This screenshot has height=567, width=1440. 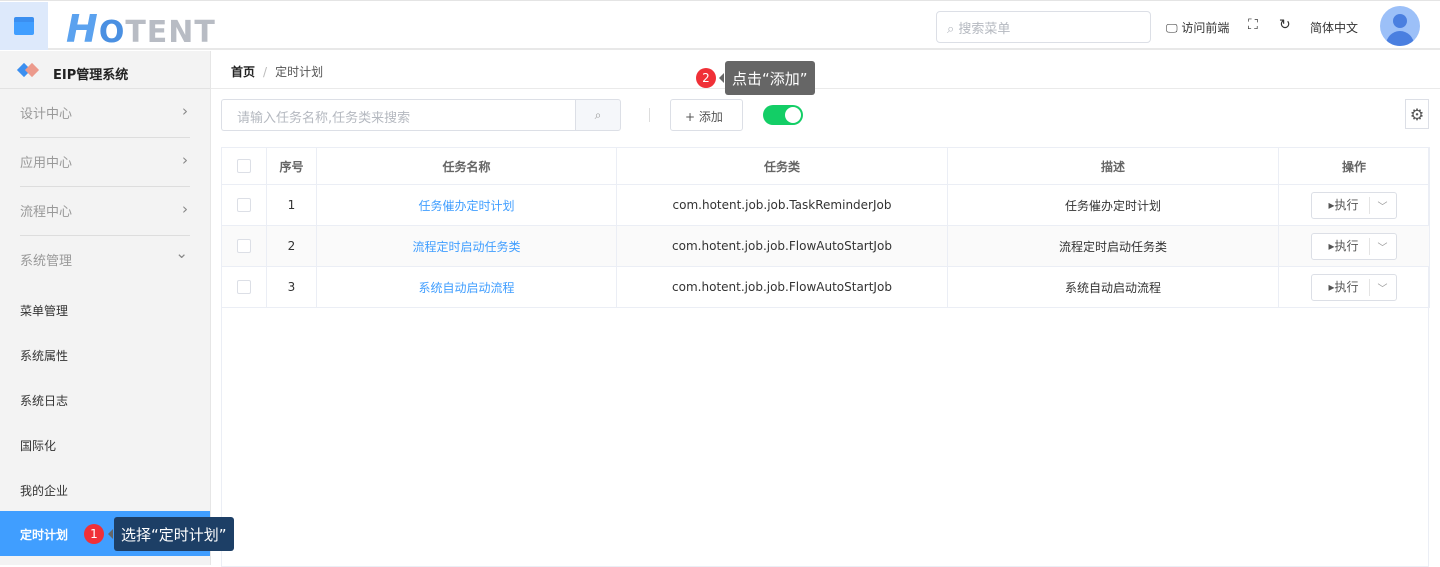 I want to click on menu-icon, so click(x=24, y=26).